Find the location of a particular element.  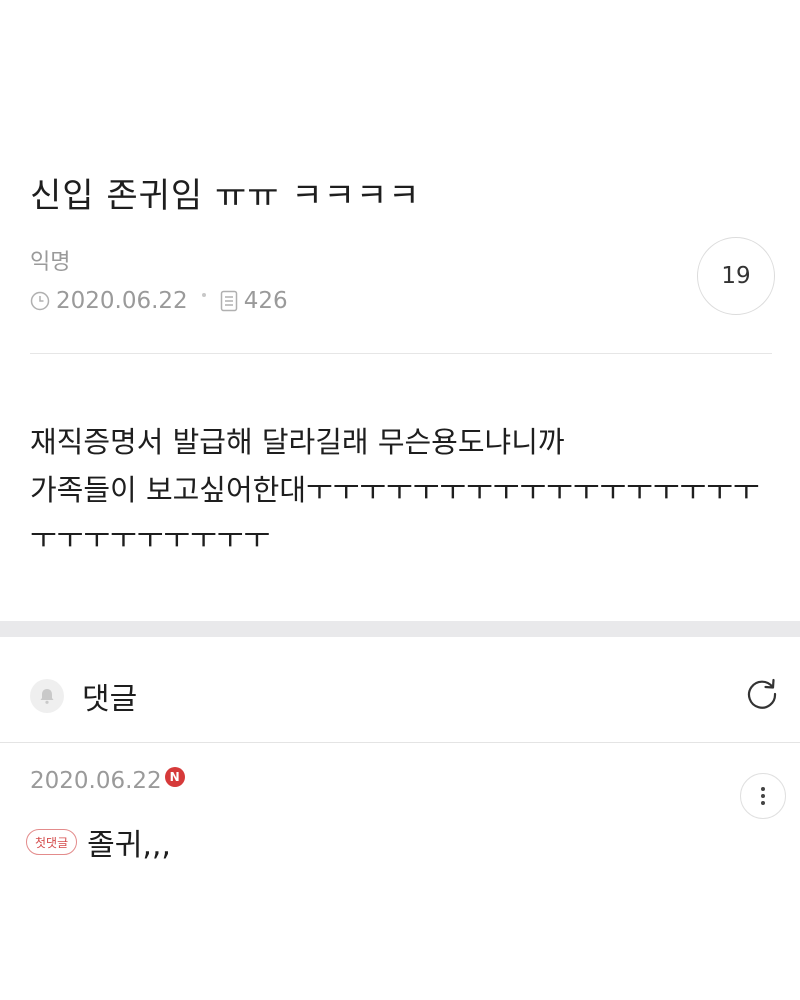

meta-separator is located at coordinates (203, 295).